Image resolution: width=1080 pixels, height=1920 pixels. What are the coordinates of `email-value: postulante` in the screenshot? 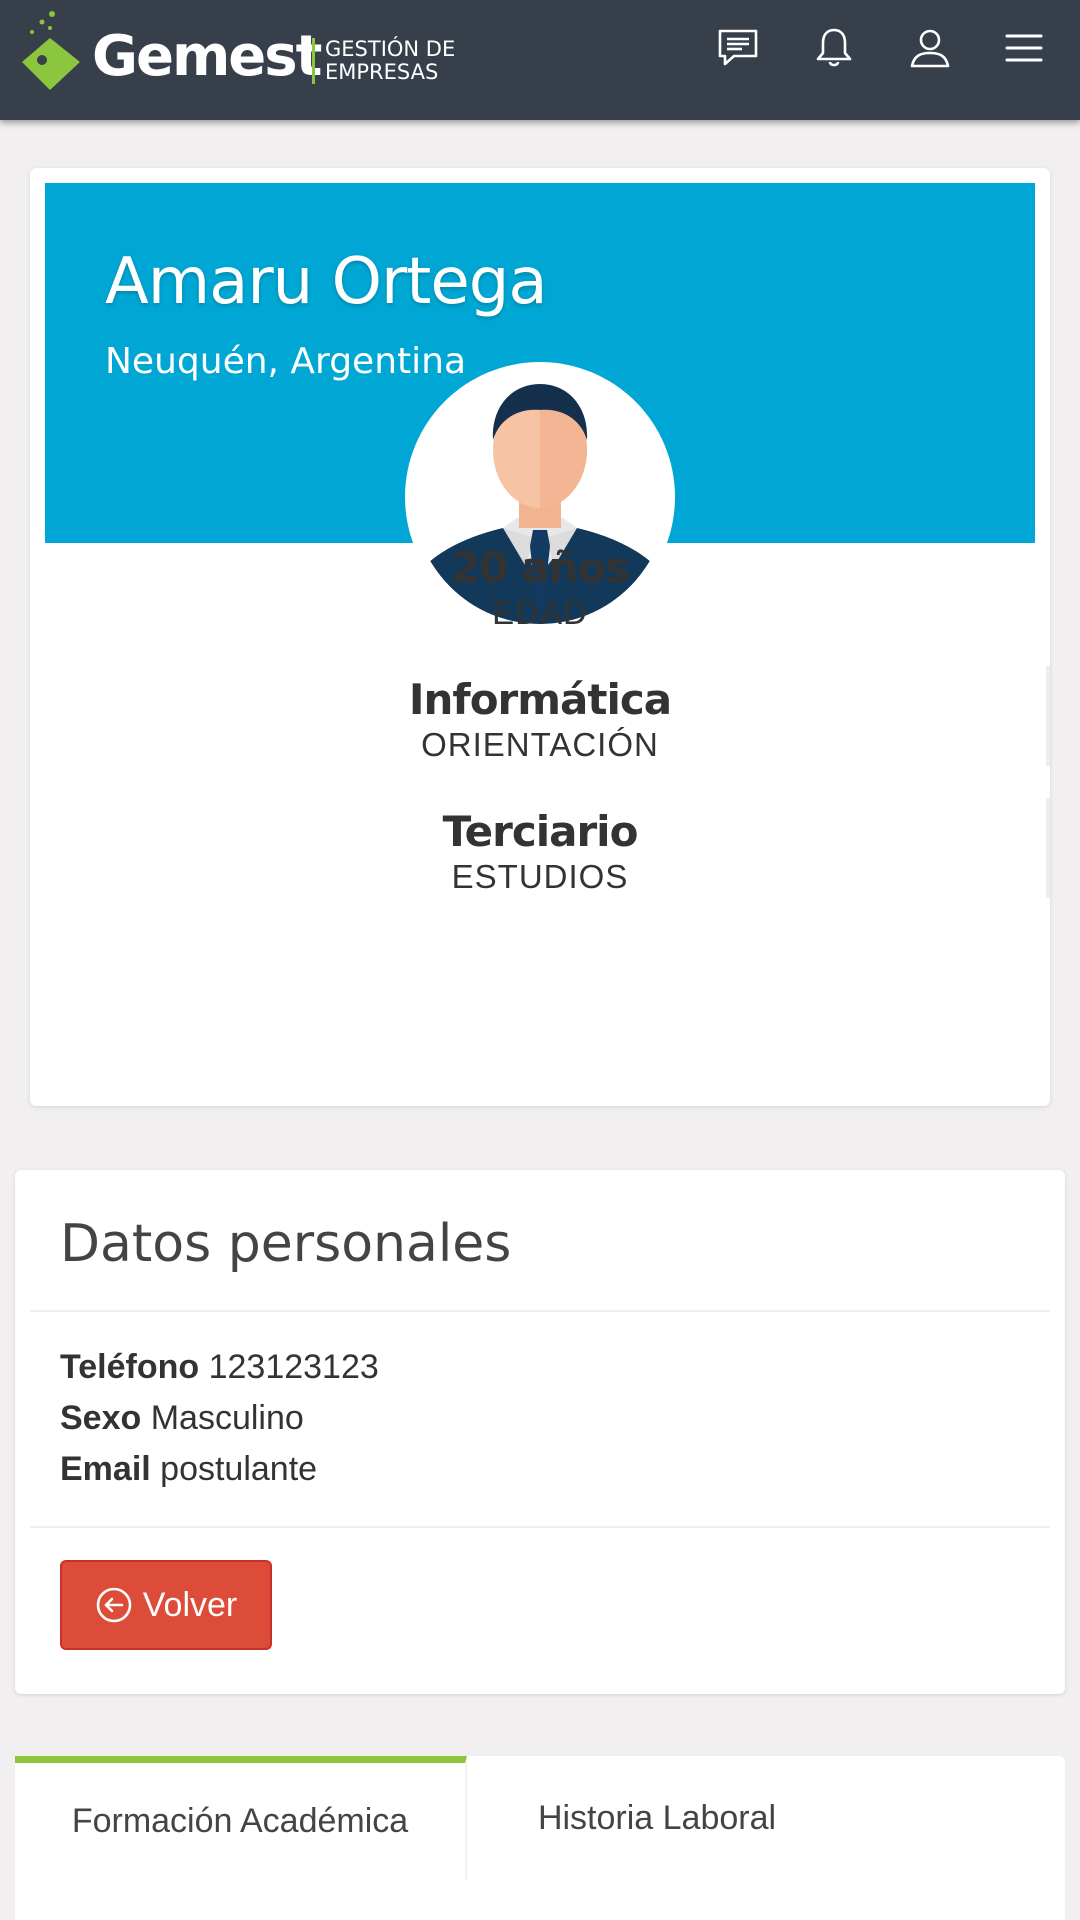 It's located at (239, 1469).